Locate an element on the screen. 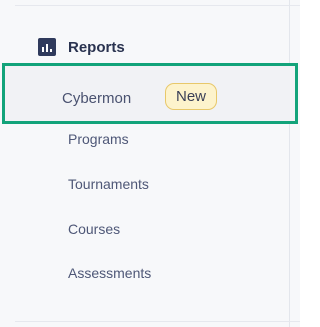  reports-section-header: Reports is located at coordinates (81, 47).